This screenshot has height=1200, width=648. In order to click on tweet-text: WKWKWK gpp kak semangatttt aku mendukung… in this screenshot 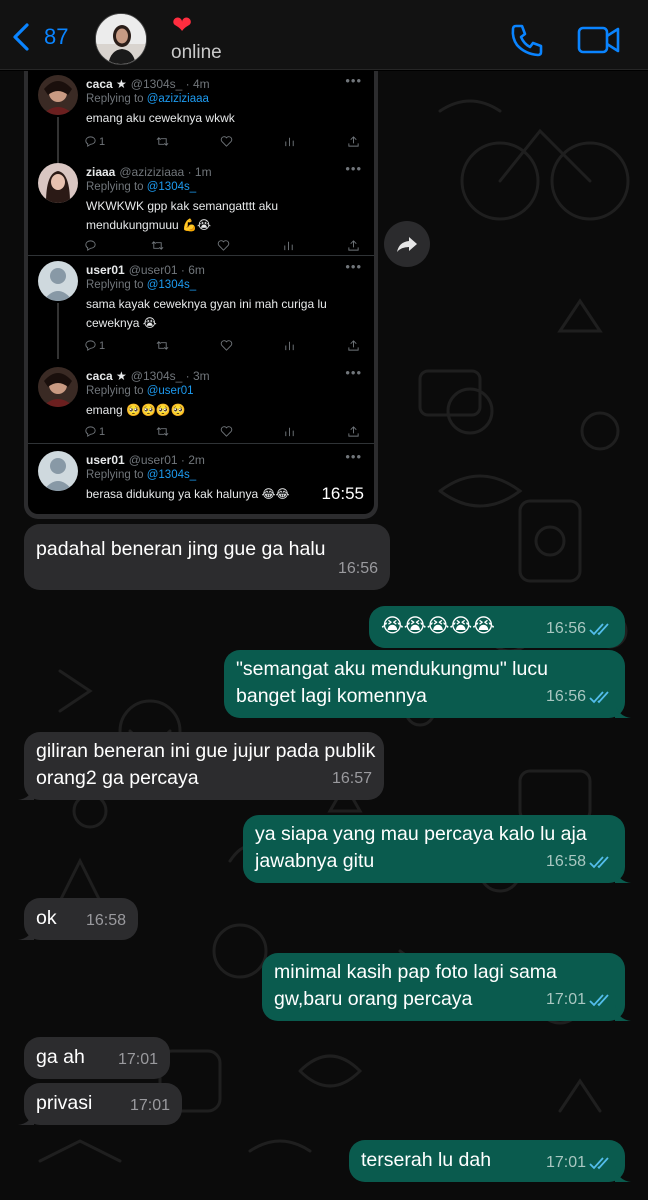, I will do `click(182, 215)`.